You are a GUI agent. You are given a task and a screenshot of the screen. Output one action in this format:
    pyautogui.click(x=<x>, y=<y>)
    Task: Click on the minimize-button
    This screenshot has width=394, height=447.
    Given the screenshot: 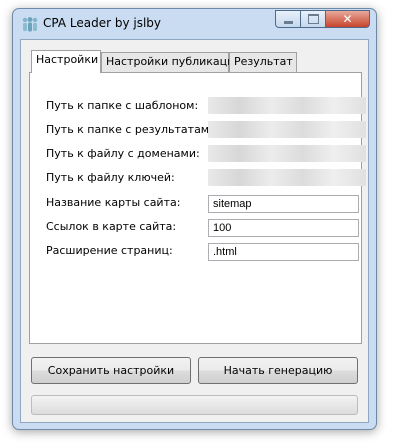 What is the action you would take?
    pyautogui.click(x=288, y=19)
    